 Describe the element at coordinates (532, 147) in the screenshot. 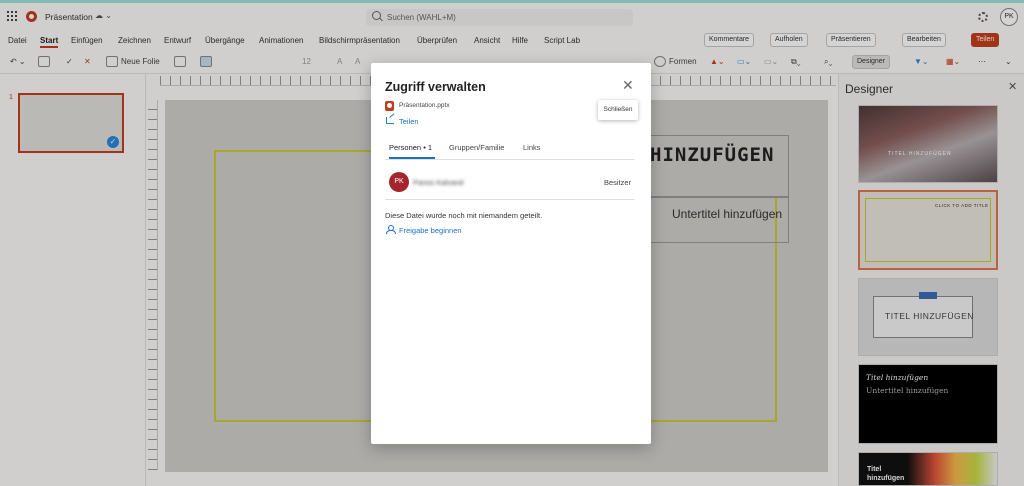

I see `tab-links: Links` at that location.